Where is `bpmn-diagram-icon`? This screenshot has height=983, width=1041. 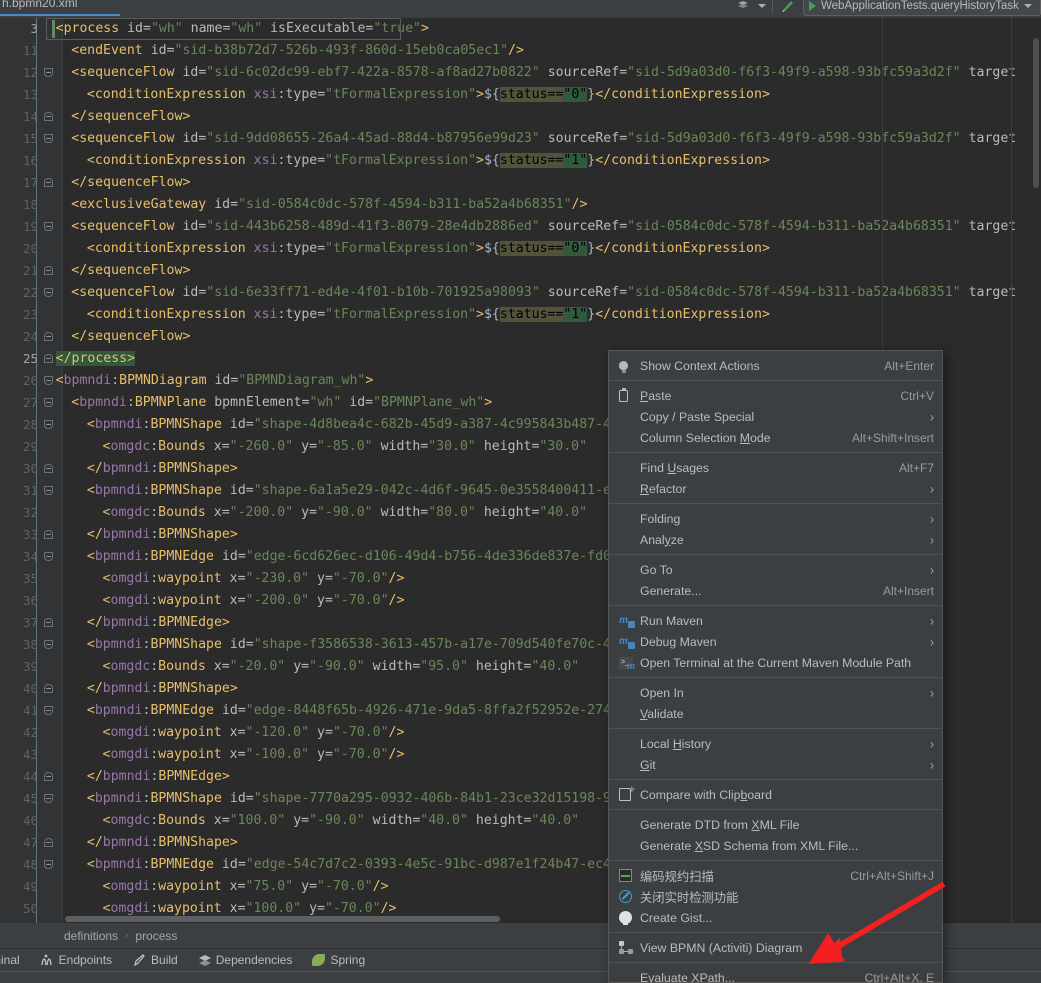 bpmn-diagram-icon is located at coordinates (628, 948).